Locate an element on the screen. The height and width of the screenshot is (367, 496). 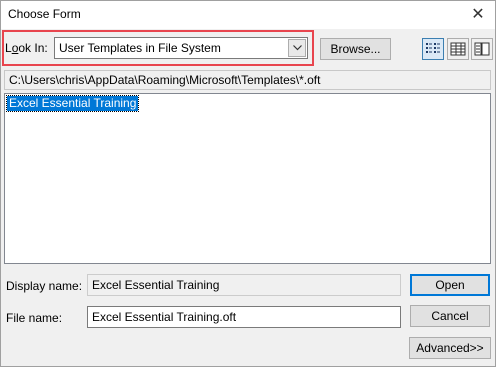
chevron-down-icon is located at coordinates (297, 48).